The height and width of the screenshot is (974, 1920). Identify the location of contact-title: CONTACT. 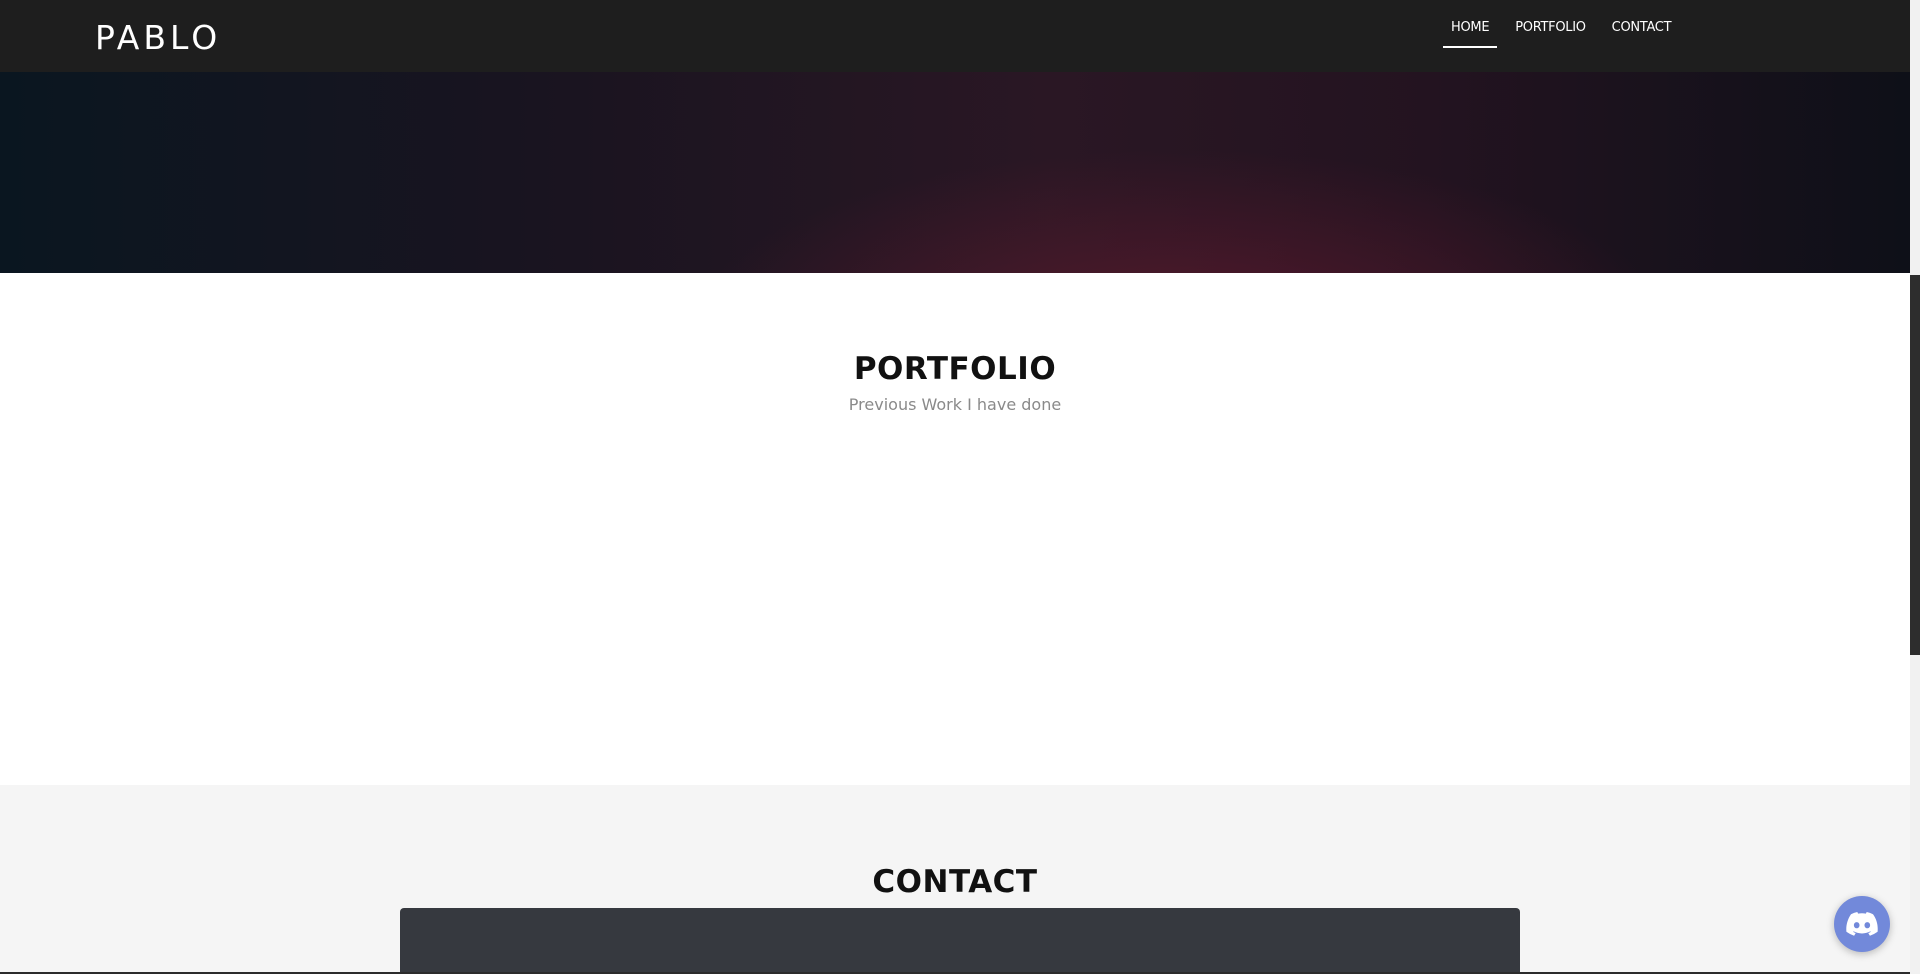
(955, 882).